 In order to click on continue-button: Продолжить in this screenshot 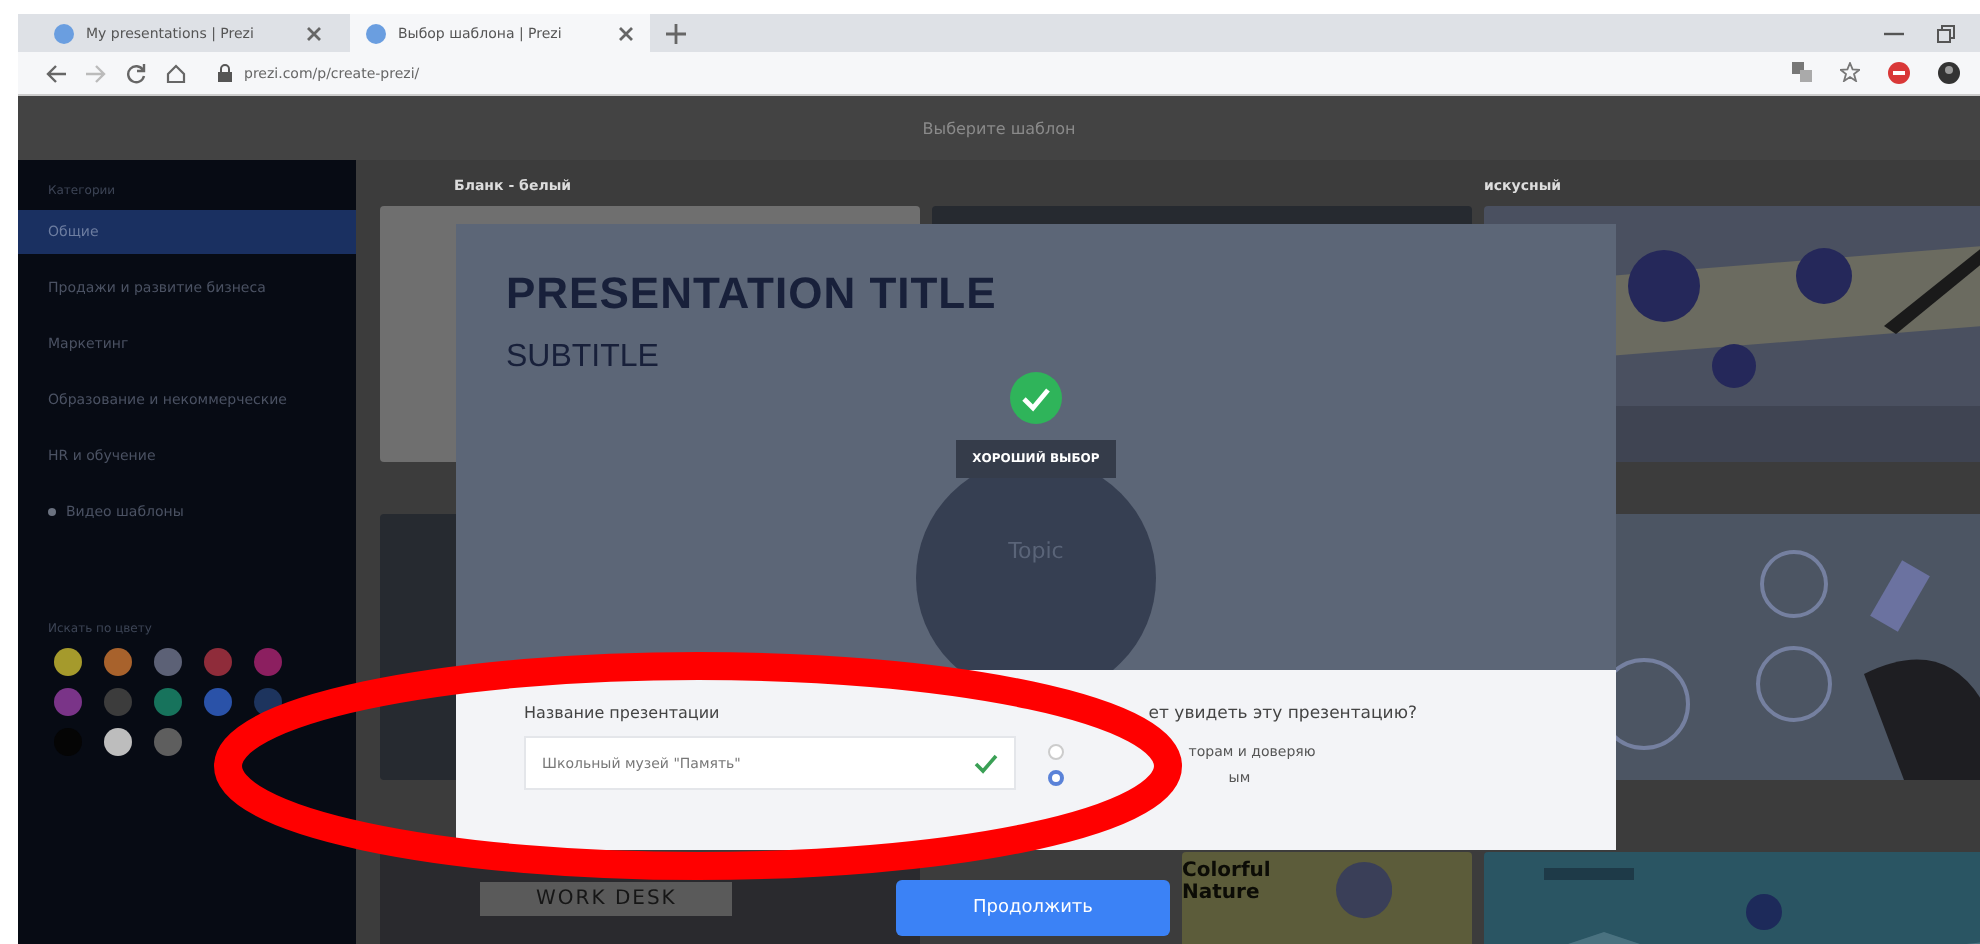, I will do `click(1033, 908)`.